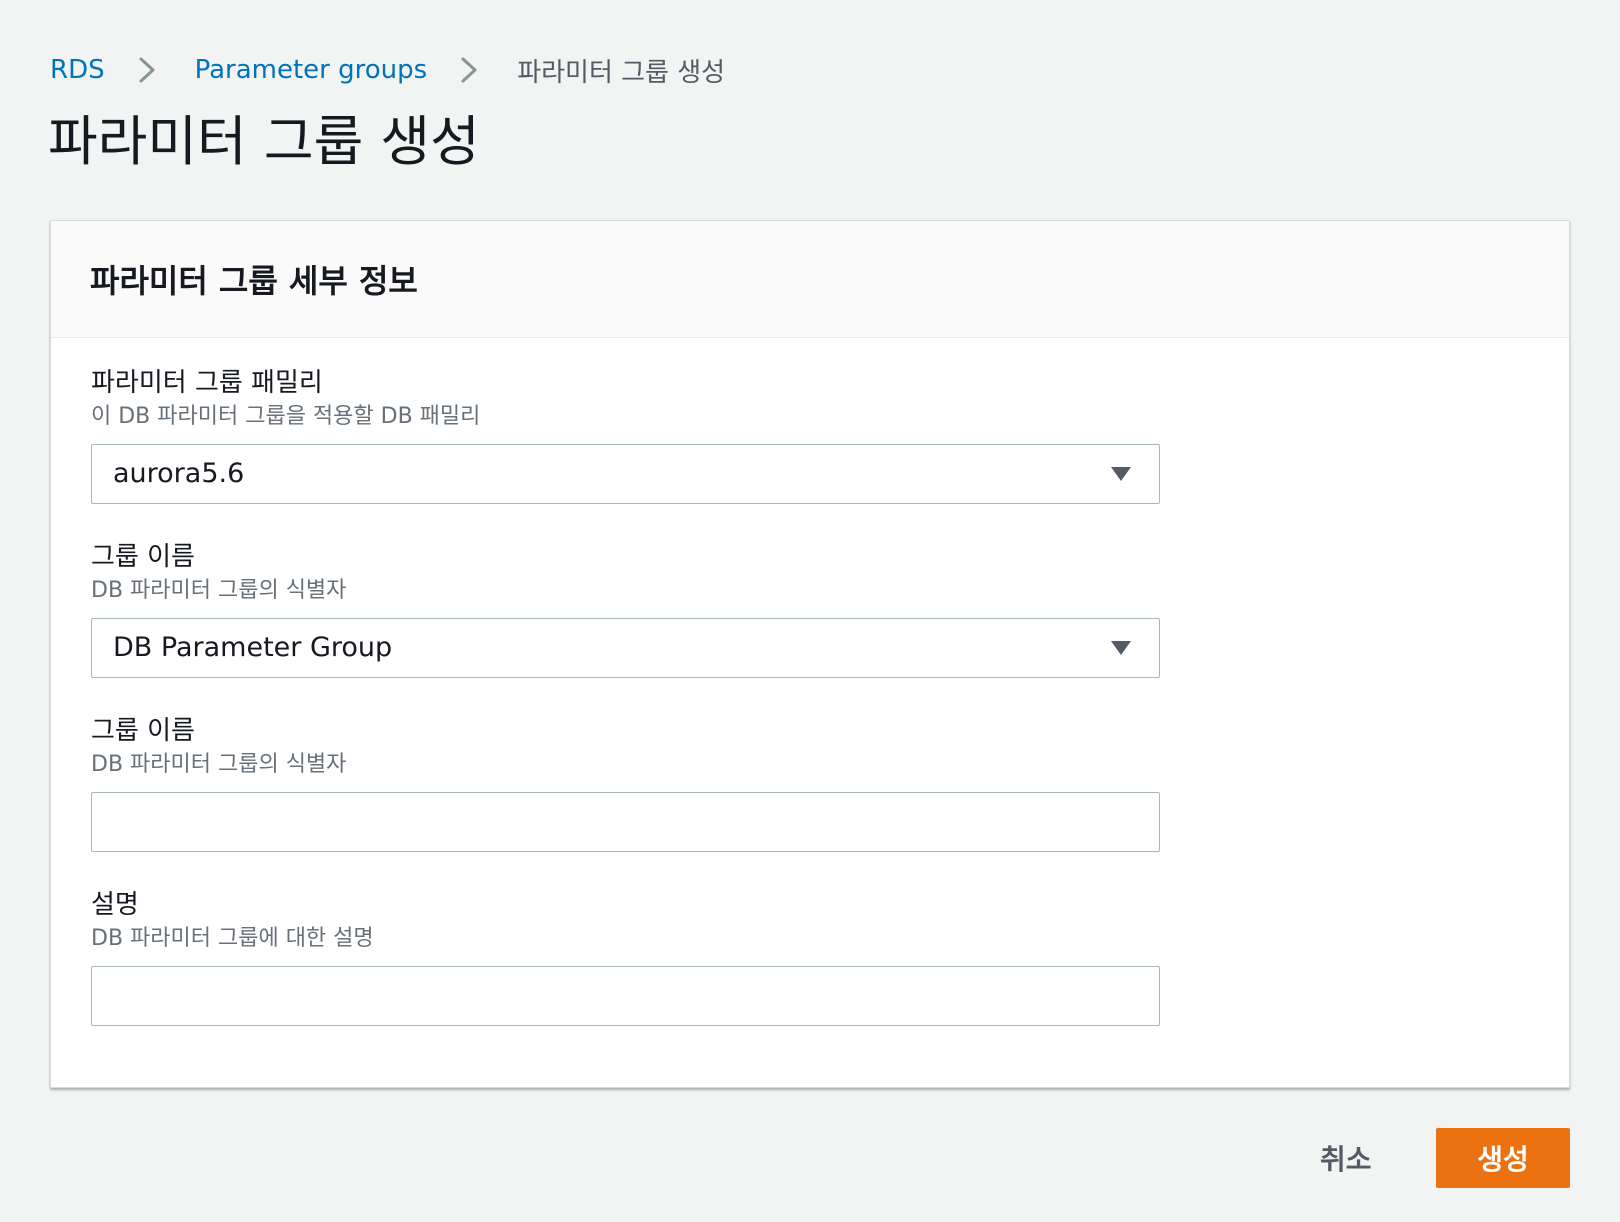 The image size is (1620, 1222). Describe the element at coordinates (1346, 1158) in the screenshot. I see `cancel-button: 취소` at that location.